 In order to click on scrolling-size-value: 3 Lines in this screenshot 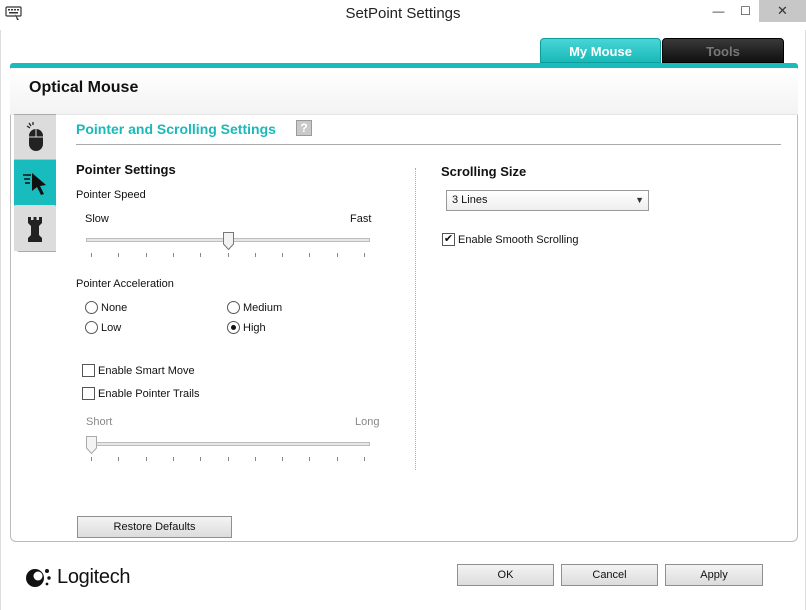, I will do `click(470, 200)`.